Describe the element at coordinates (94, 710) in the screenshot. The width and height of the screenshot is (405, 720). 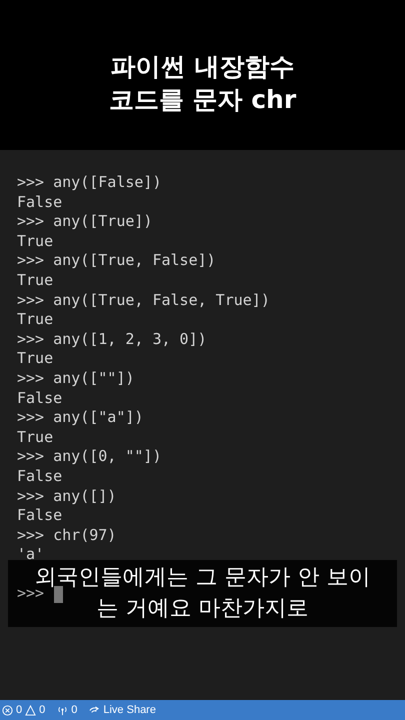
I see `share-icon` at that location.